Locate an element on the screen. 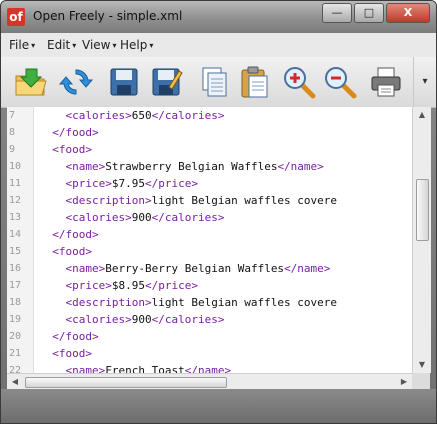 The width and height of the screenshot is (437, 424). zoom-out-button is located at coordinates (340, 82).